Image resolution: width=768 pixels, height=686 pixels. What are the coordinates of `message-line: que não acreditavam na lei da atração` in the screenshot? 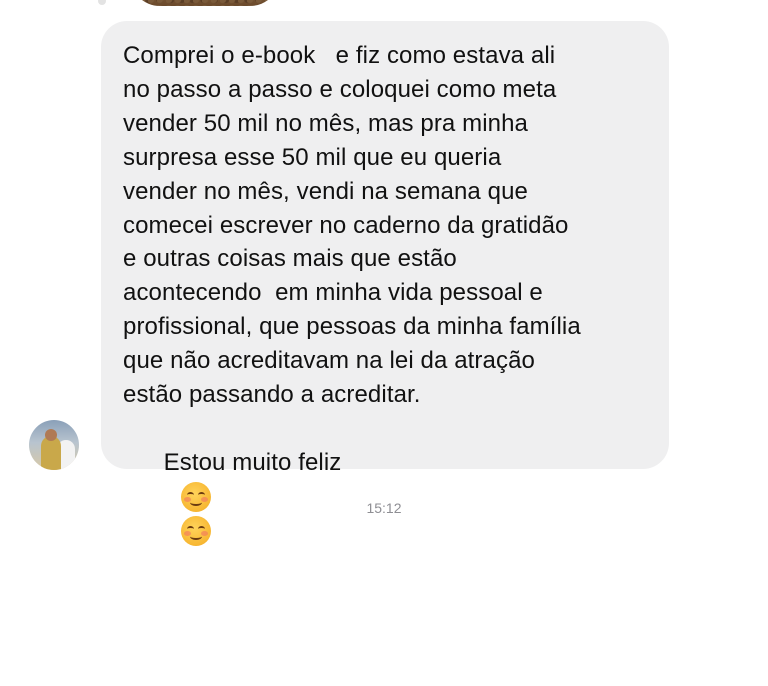 It's located at (329, 361).